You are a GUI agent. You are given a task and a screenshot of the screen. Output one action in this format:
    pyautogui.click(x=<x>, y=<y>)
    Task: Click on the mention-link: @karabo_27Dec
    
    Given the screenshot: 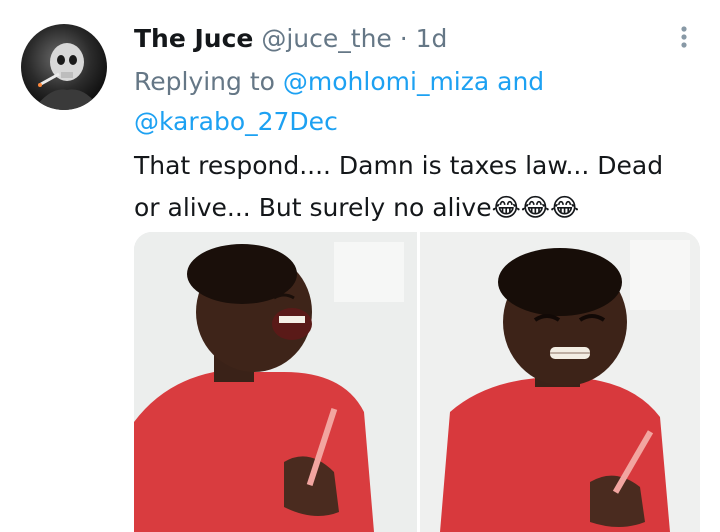 What is the action you would take?
    pyautogui.click(x=236, y=121)
    